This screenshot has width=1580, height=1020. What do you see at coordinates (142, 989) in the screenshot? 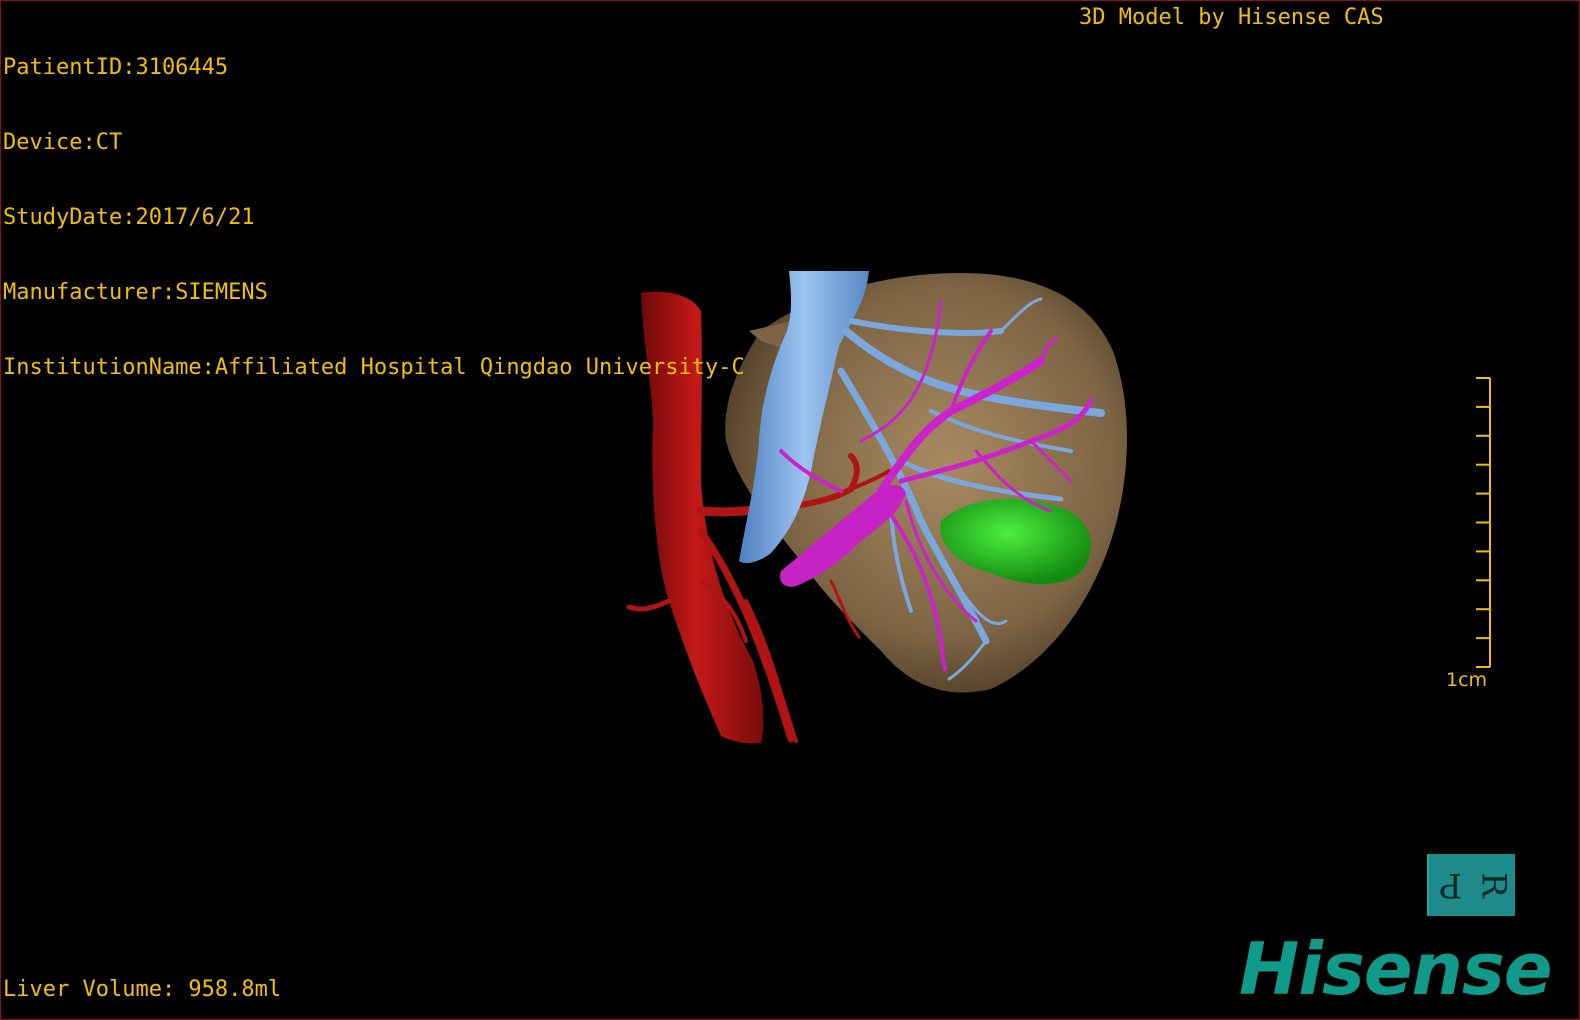
I see `liver-volume-text: Liver Volume: 958.8ml` at bounding box center [142, 989].